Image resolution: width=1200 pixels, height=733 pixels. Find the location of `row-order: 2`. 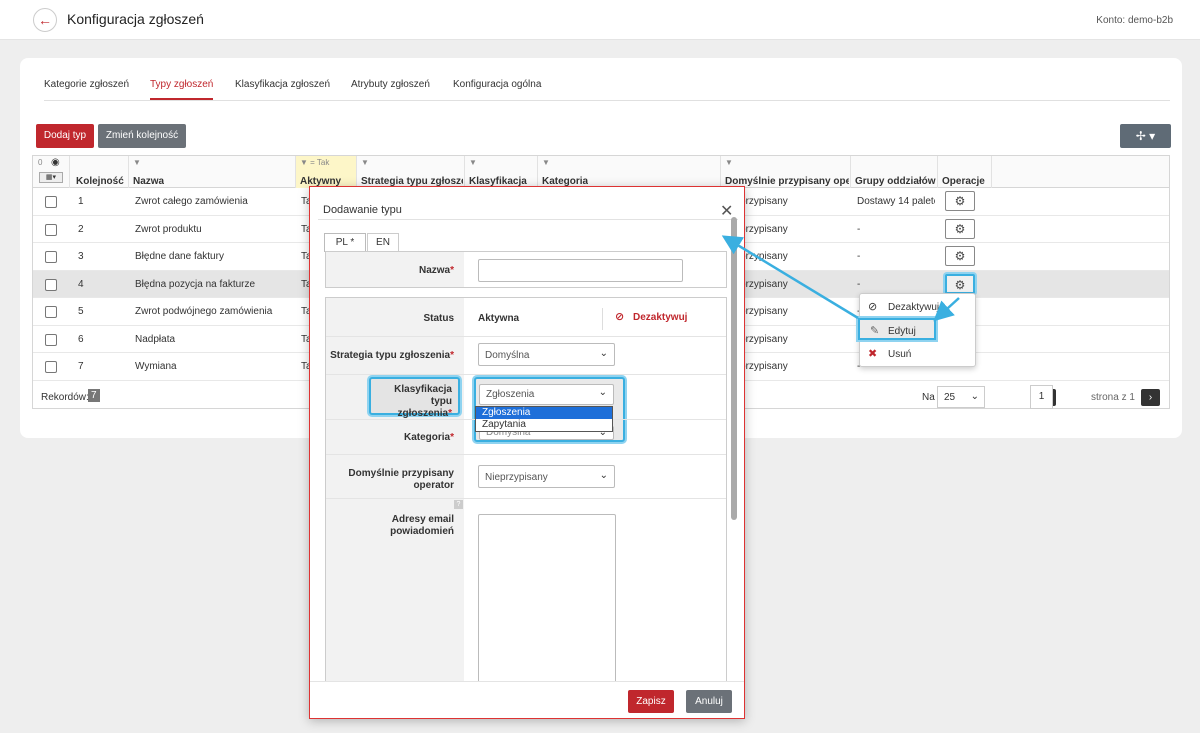

row-order: 2 is located at coordinates (81, 229).